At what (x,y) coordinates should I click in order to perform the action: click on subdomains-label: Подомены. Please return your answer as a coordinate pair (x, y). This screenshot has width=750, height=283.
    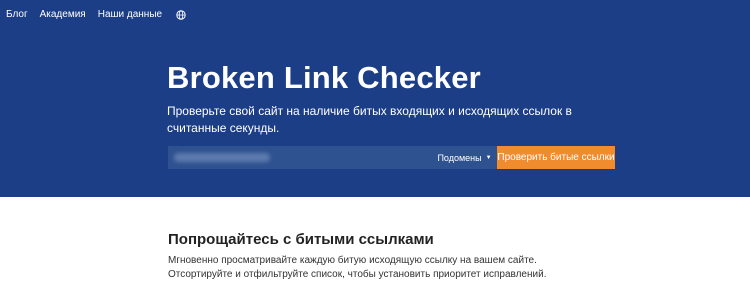
    Looking at the image, I should click on (459, 157).